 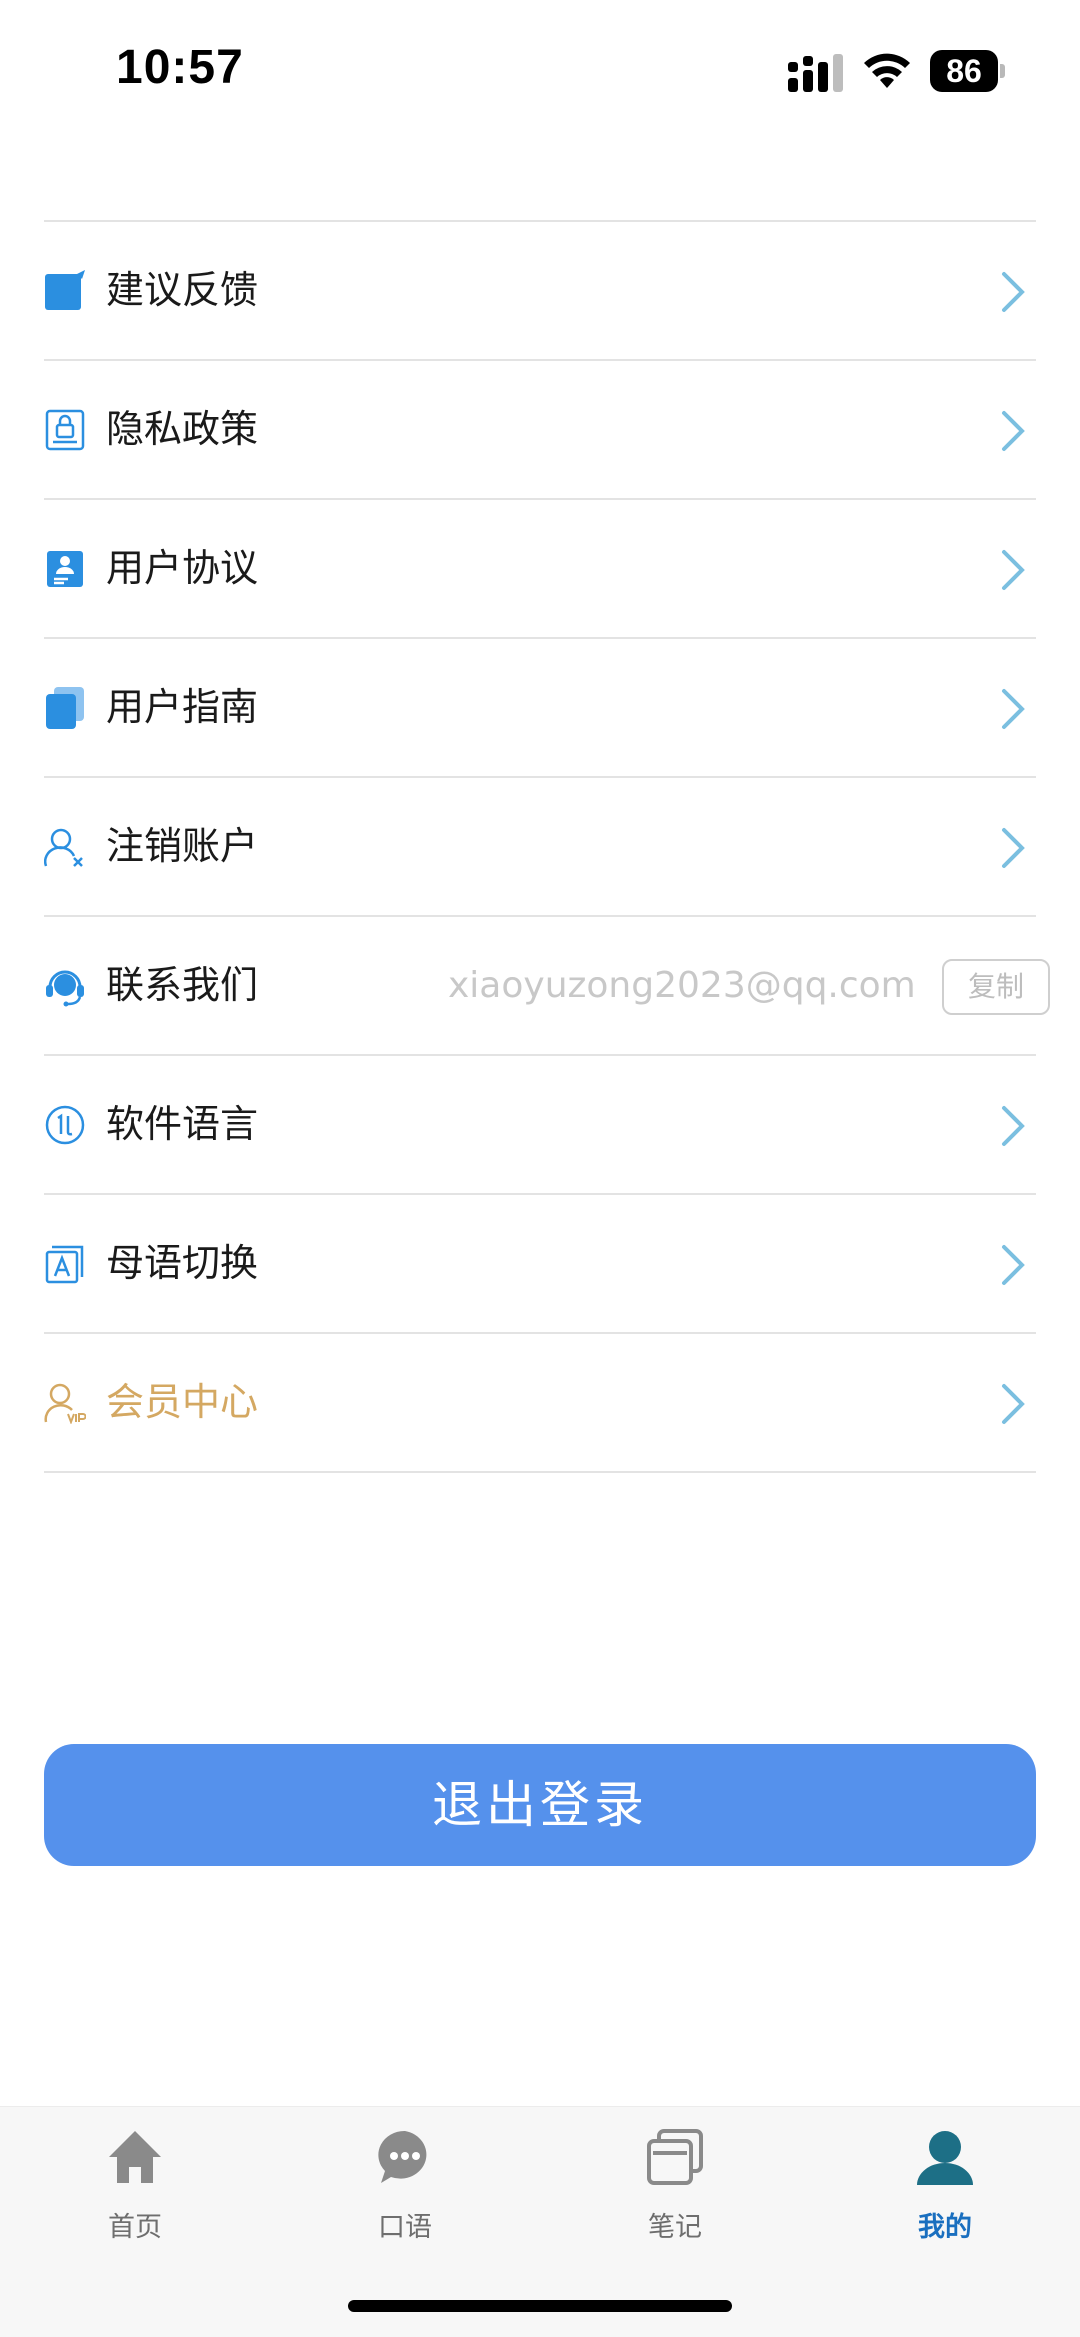 What do you see at coordinates (815, 73) in the screenshot?
I see `signal-icon` at bounding box center [815, 73].